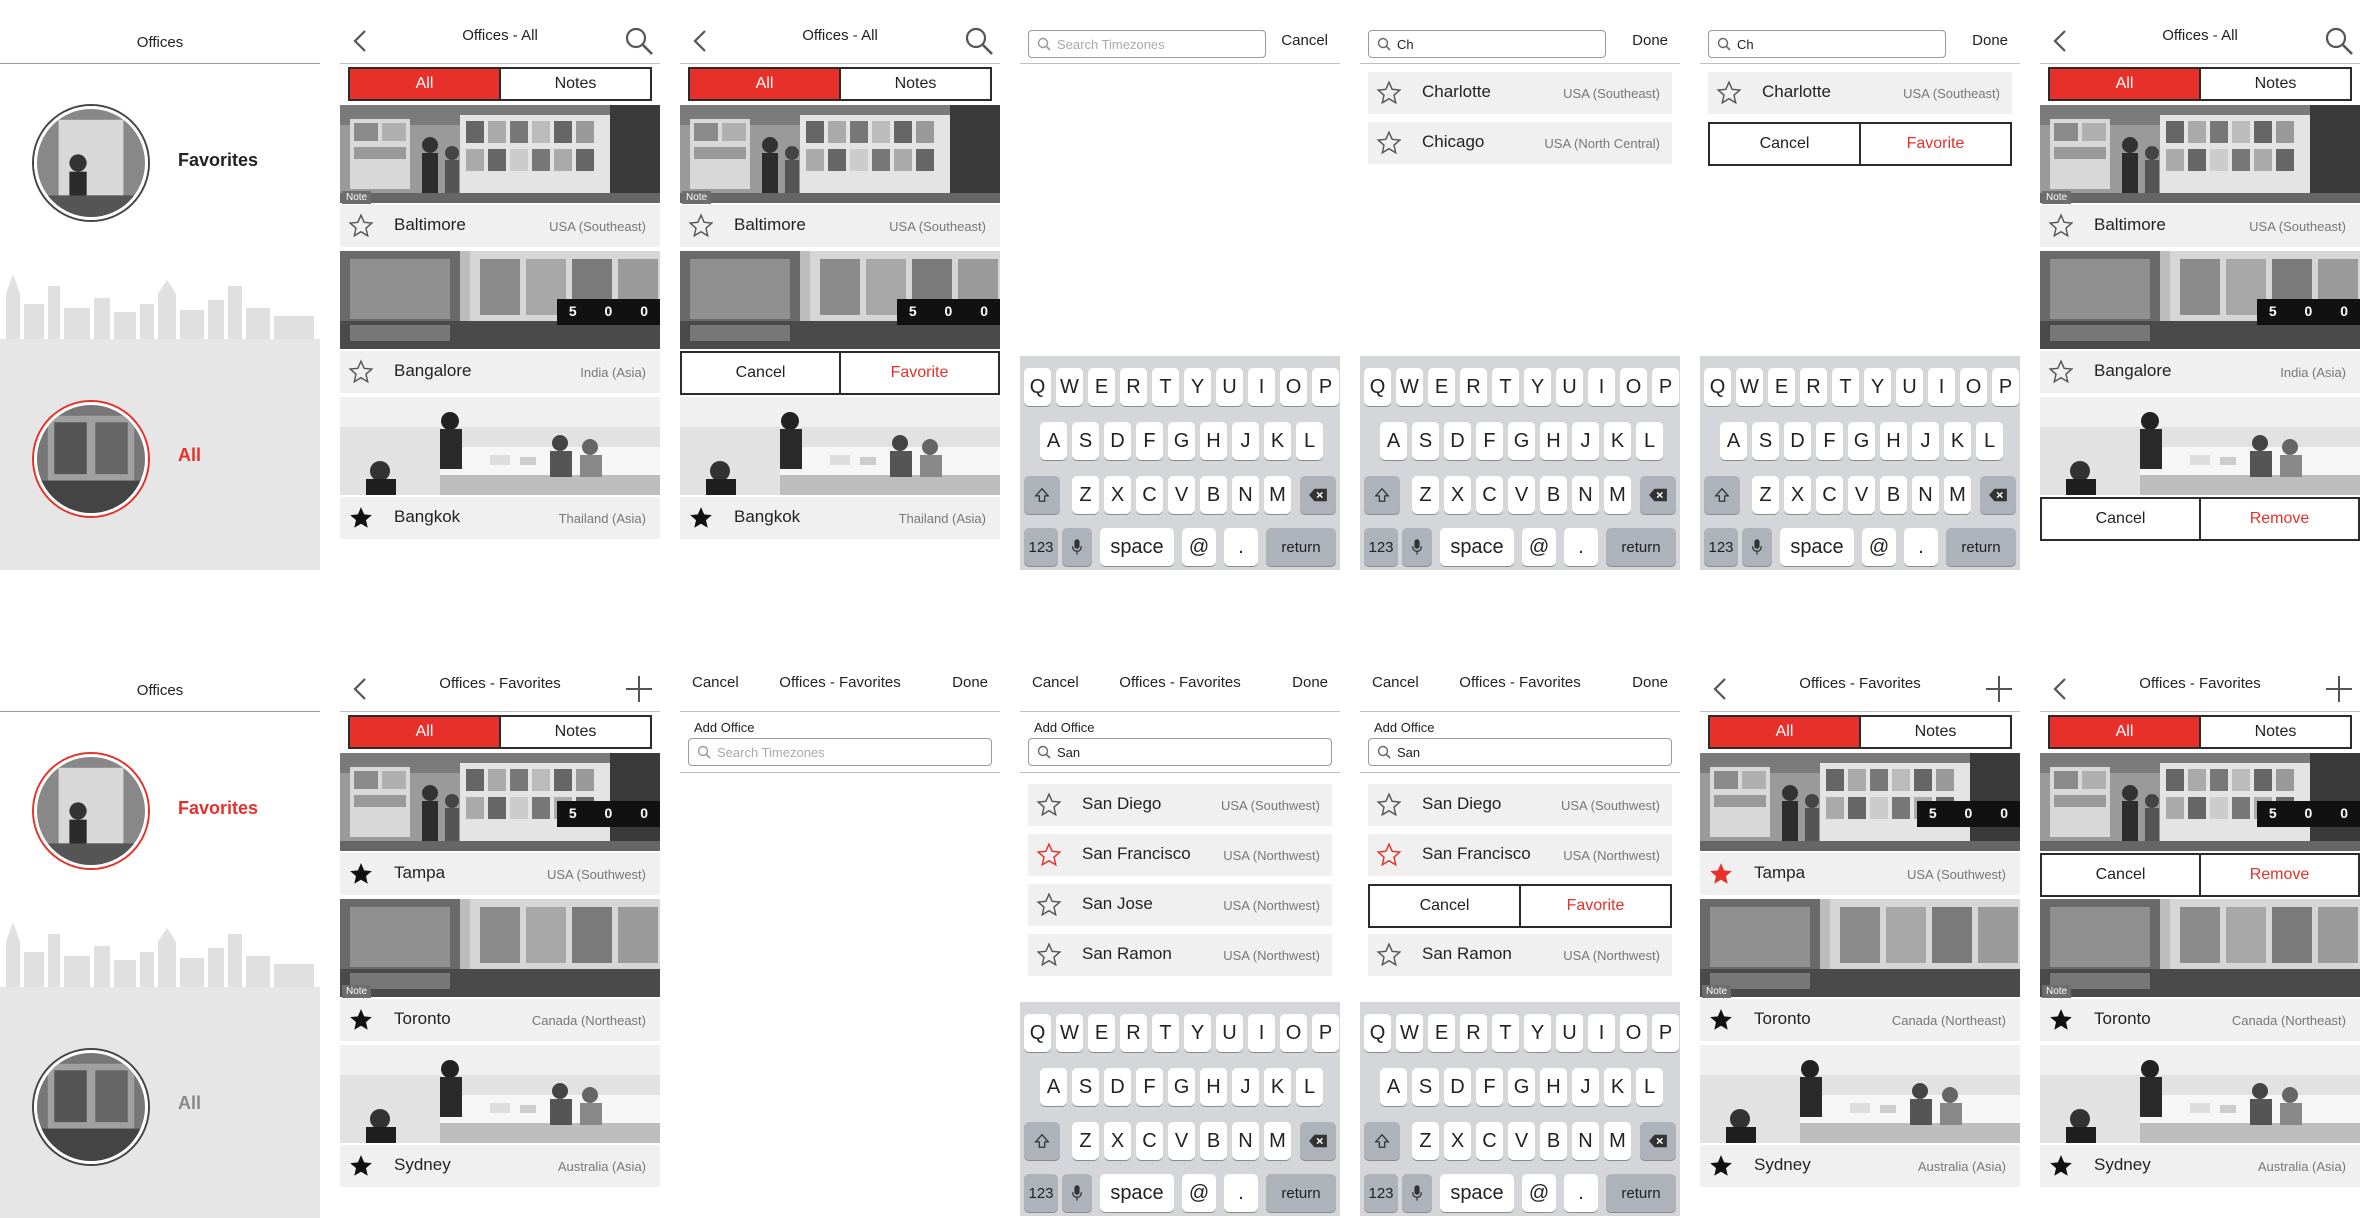 This screenshot has width=2361, height=1218. I want to click on key-d: D, so click(1117, 441).